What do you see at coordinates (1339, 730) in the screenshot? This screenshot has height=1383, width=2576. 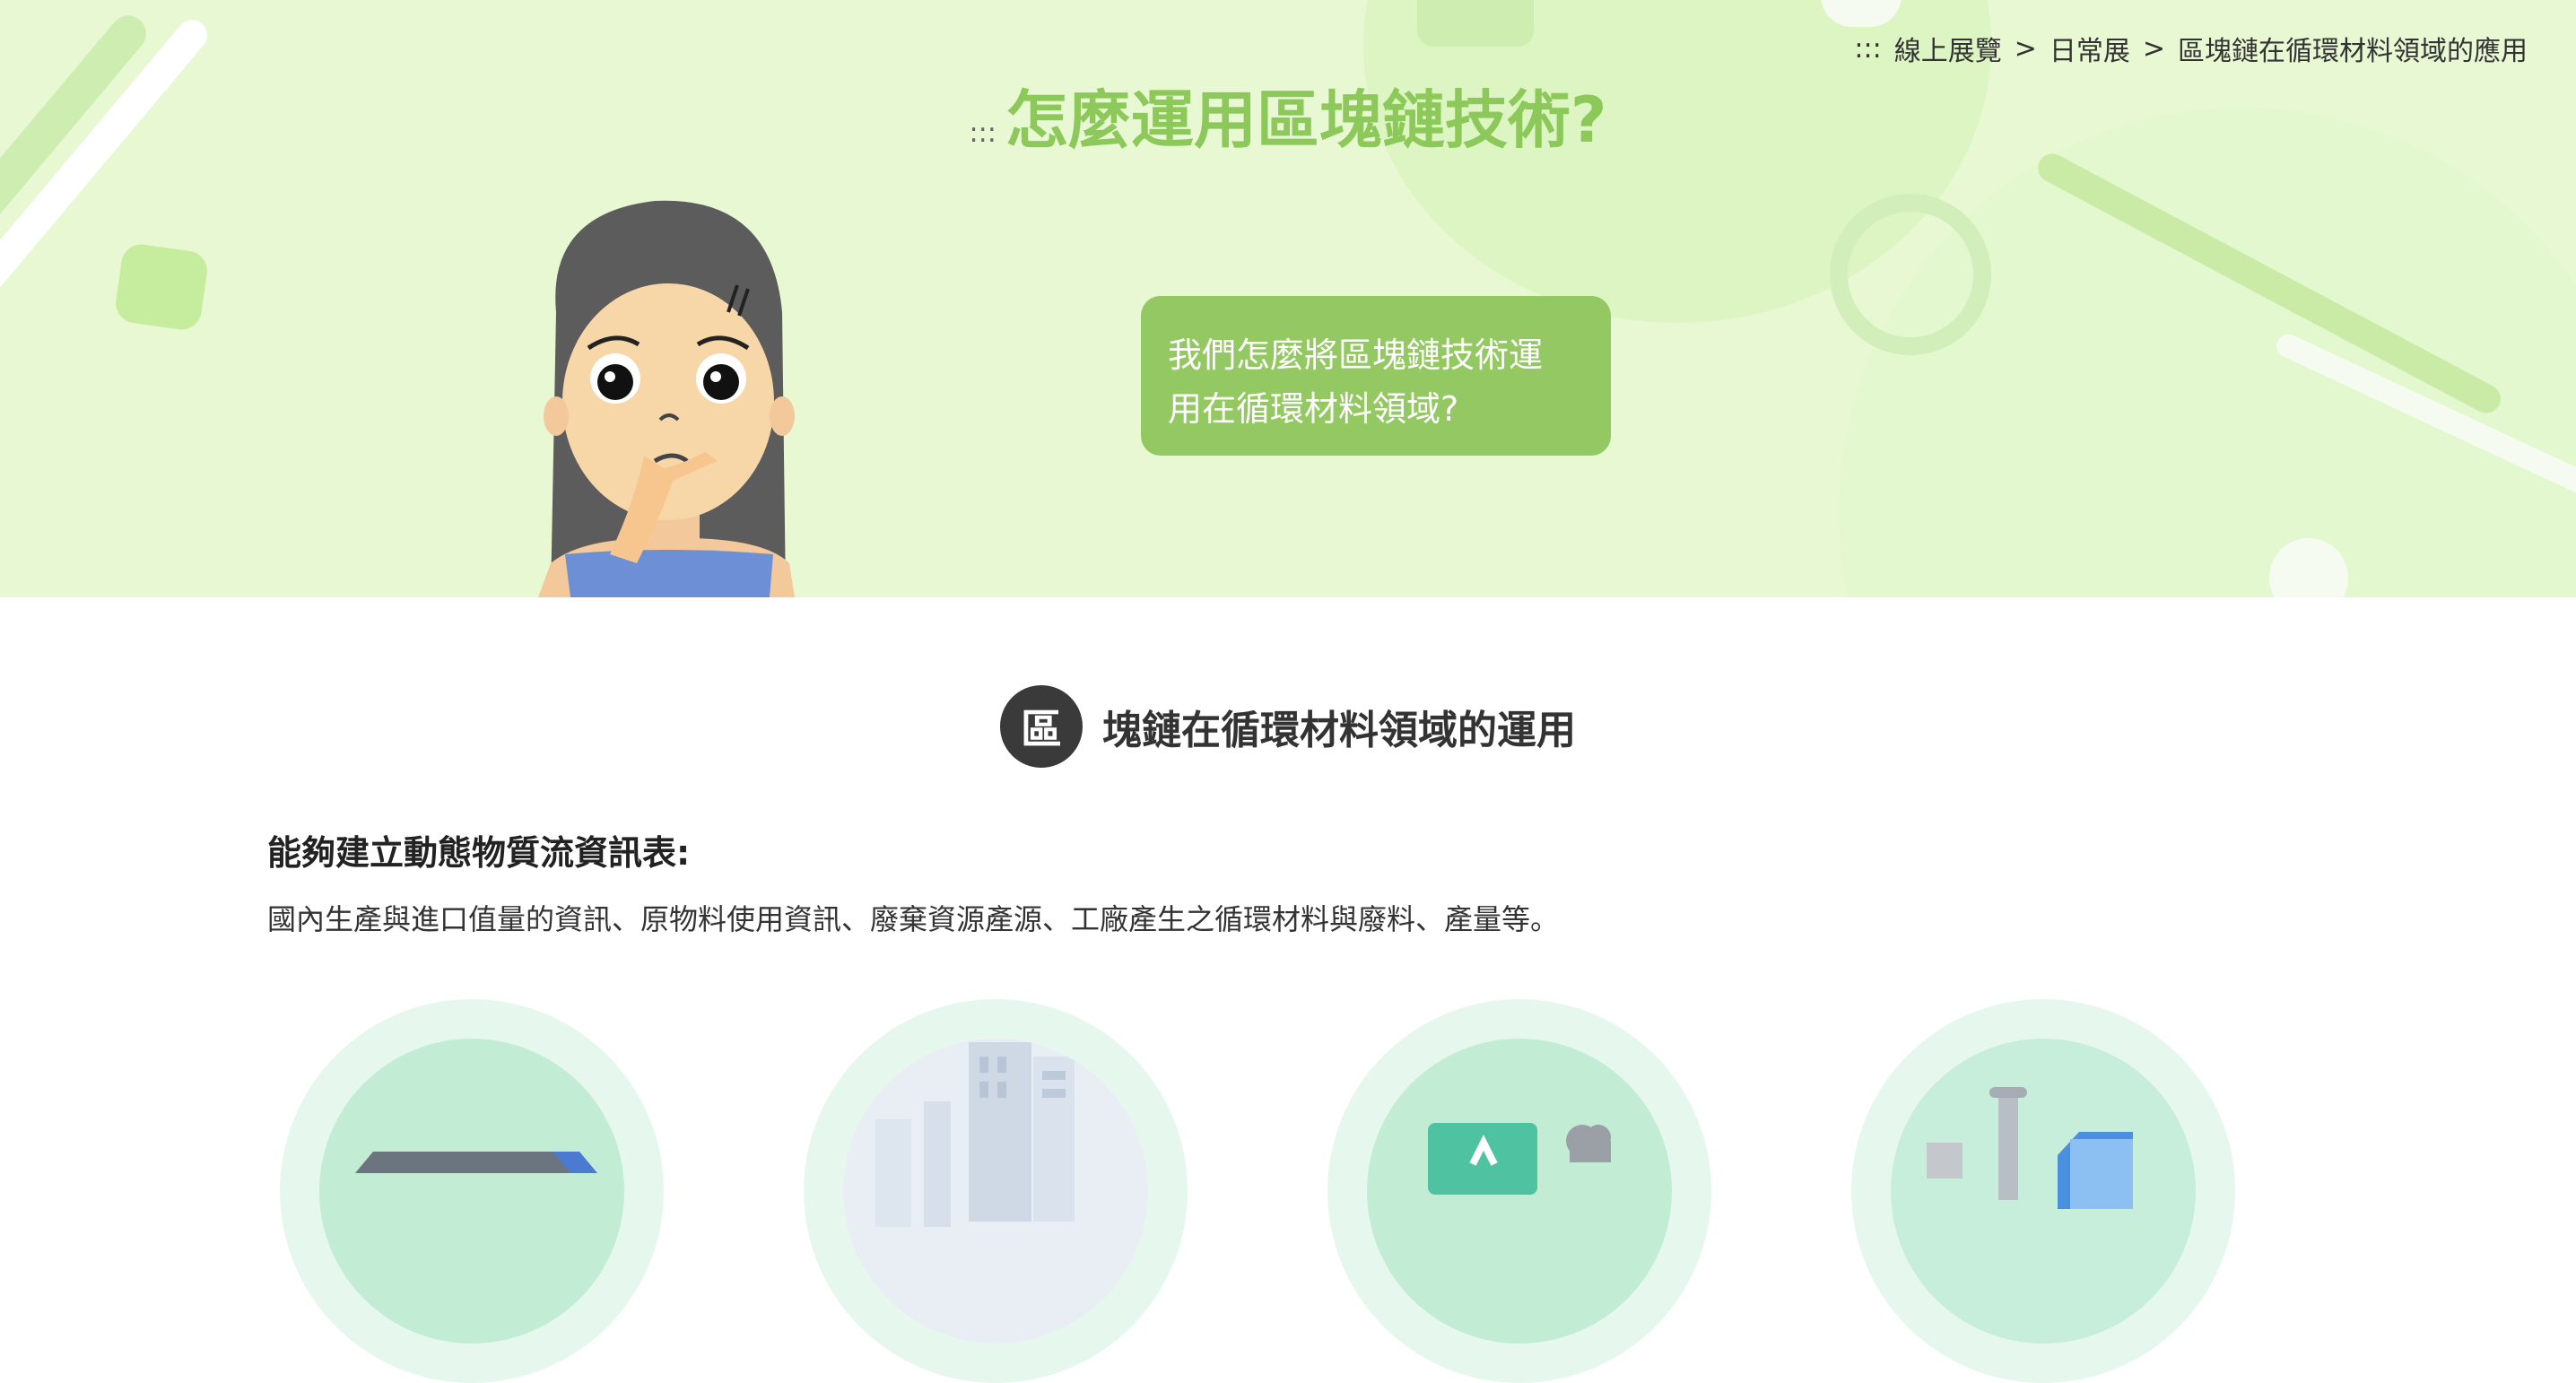 I see `section-title: 塊鏈在循環材料領域的運用` at bounding box center [1339, 730].